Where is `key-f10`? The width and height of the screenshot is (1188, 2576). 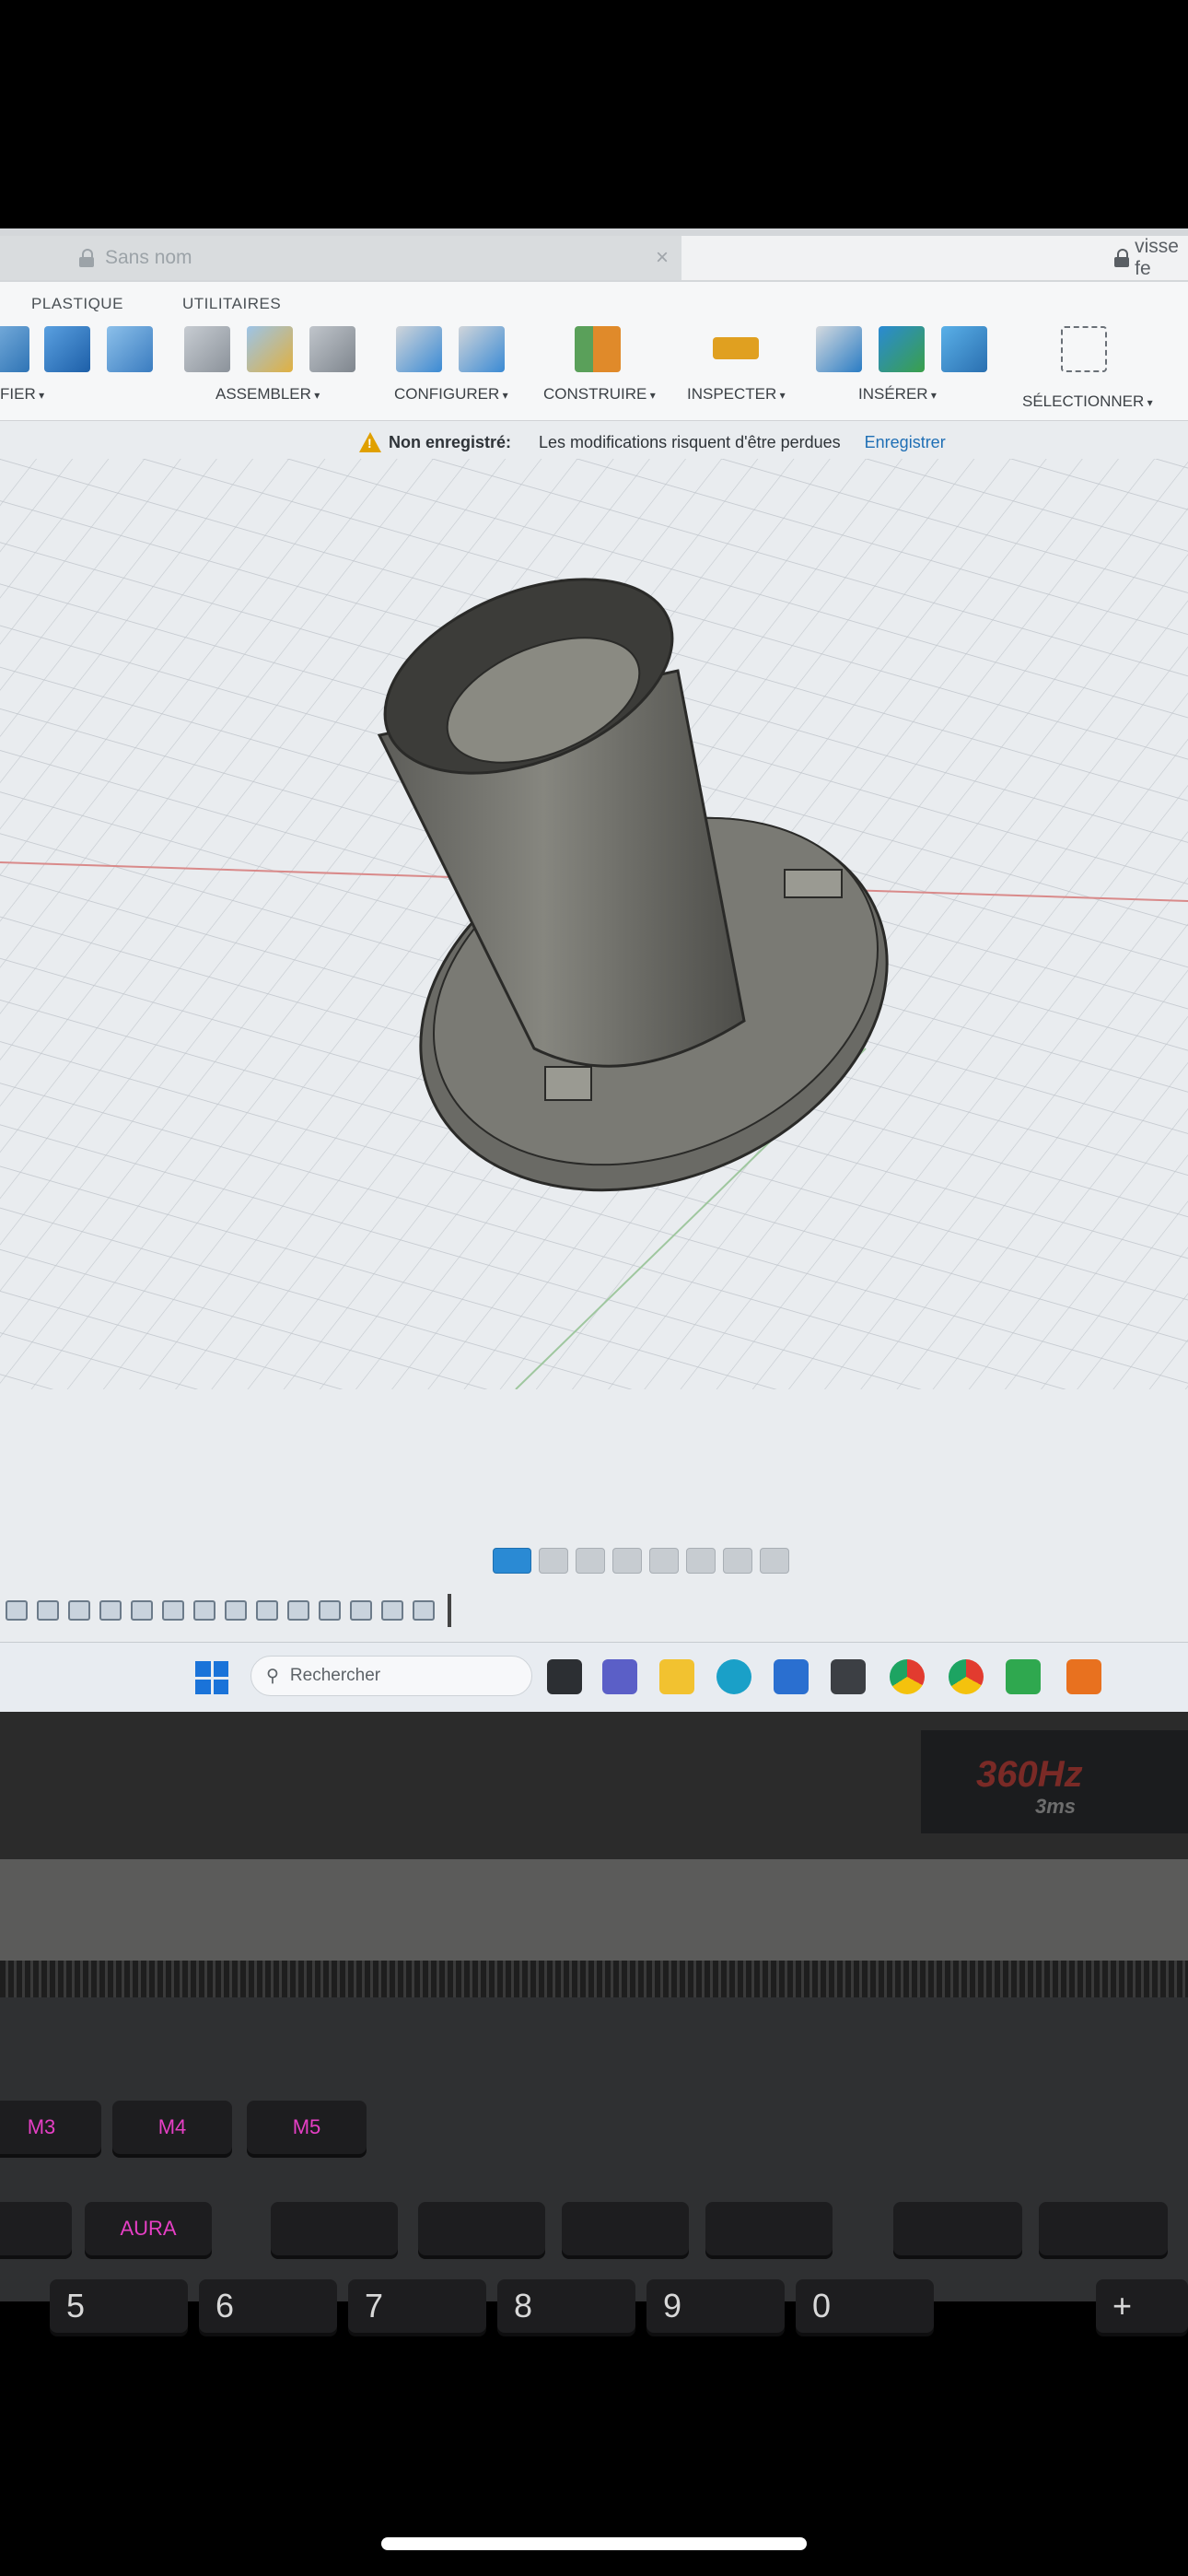
key-f10 is located at coordinates (1103, 2228).